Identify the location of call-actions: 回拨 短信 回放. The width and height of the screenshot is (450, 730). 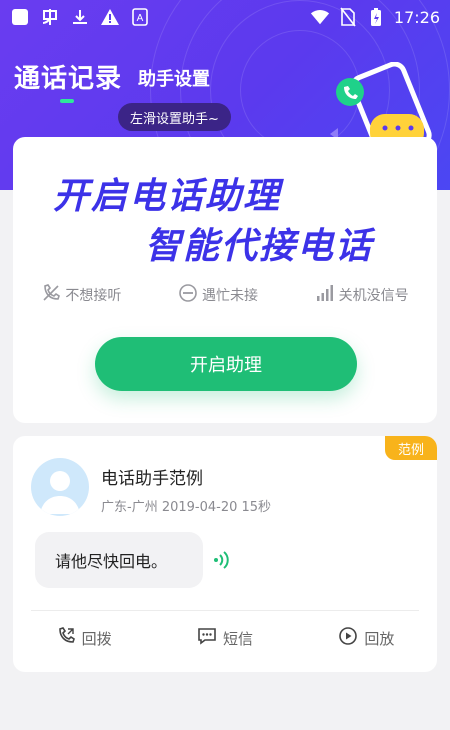
(225, 638).